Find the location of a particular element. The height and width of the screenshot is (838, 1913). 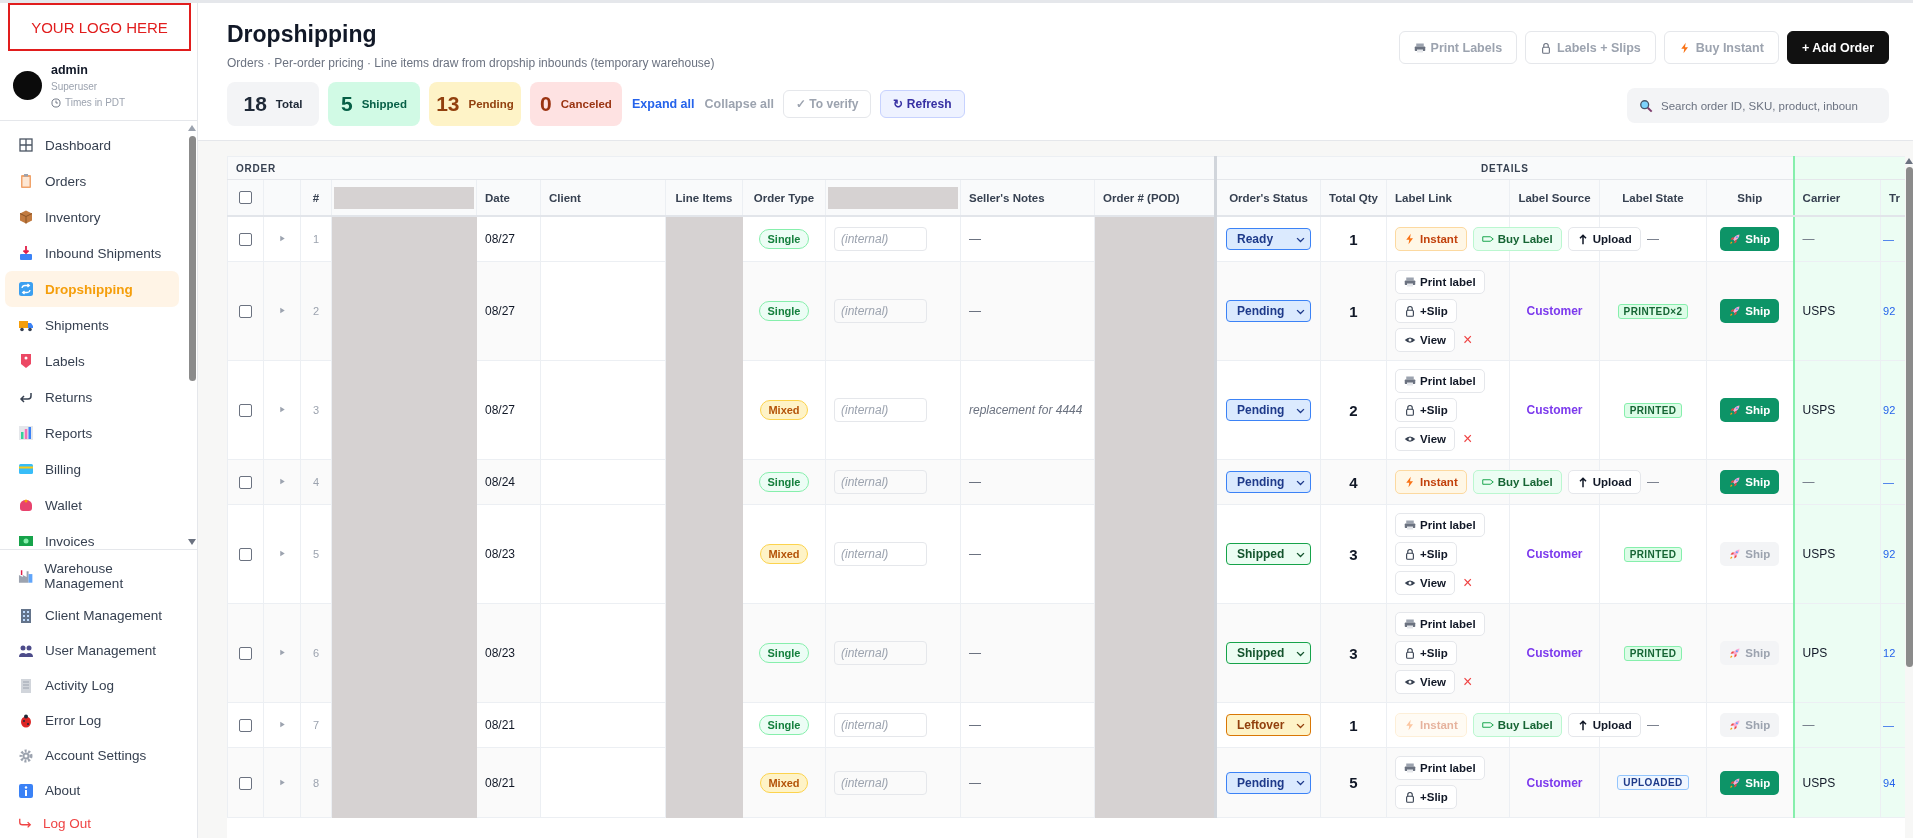

select-all-checkbox is located at coordinates (245, 198).